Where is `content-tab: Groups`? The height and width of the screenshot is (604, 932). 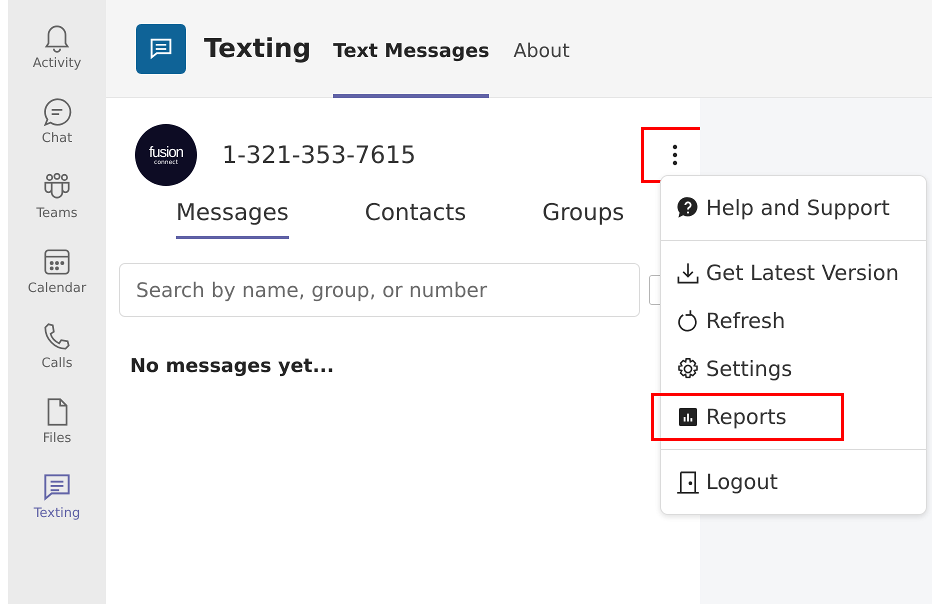
content-tab: Groups is located at coordinates (583, 219).